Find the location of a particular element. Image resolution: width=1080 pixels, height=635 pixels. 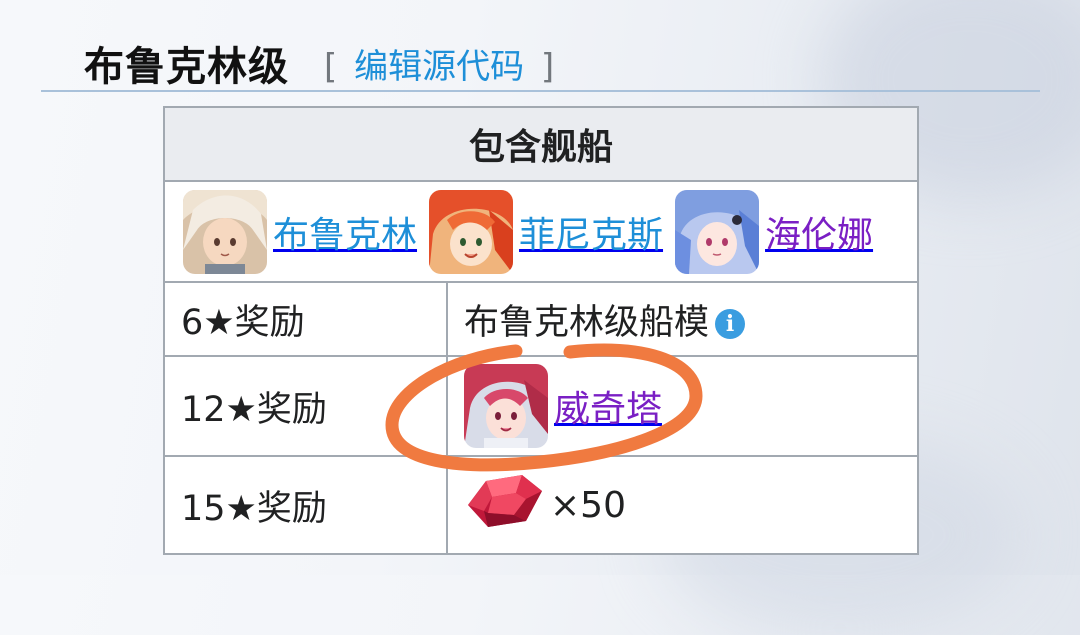

gem-reward: ×50 is located at coordinates (690, 505).